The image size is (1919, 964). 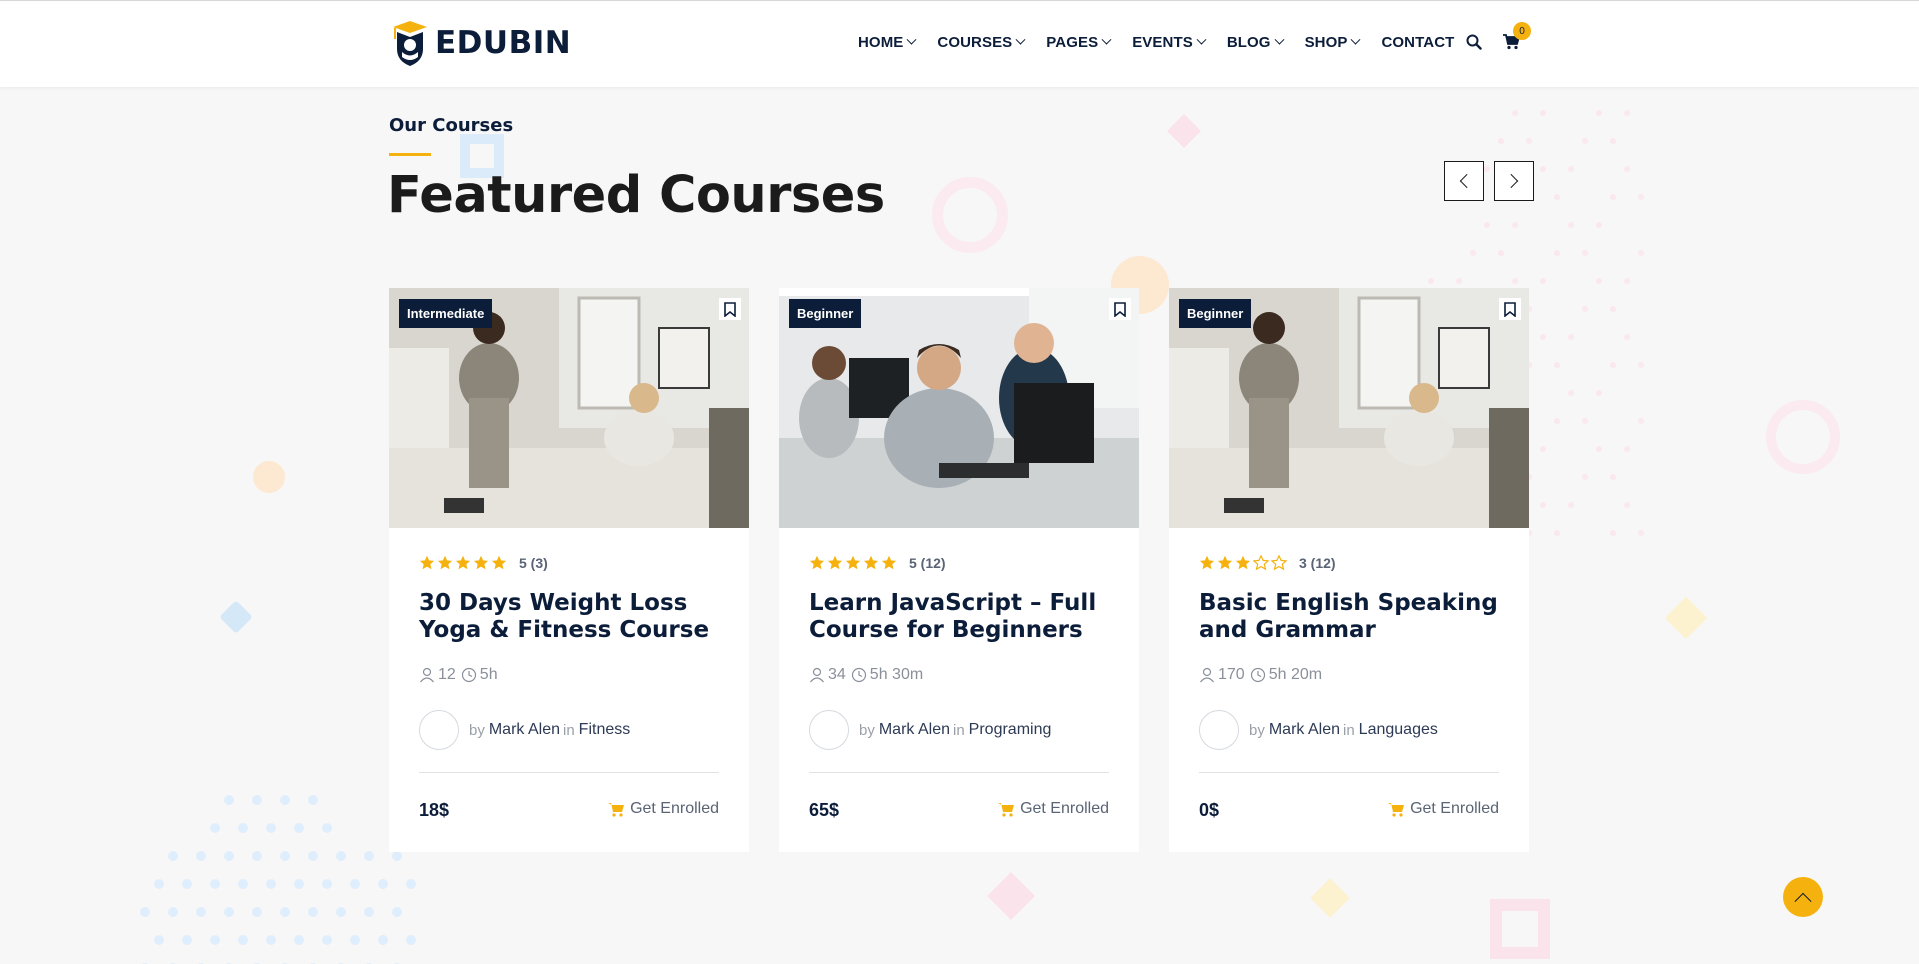 What do you see at coordinates (1474, 44) in the screenshot?
I see `search-button` at bounding box center [1474, 44].